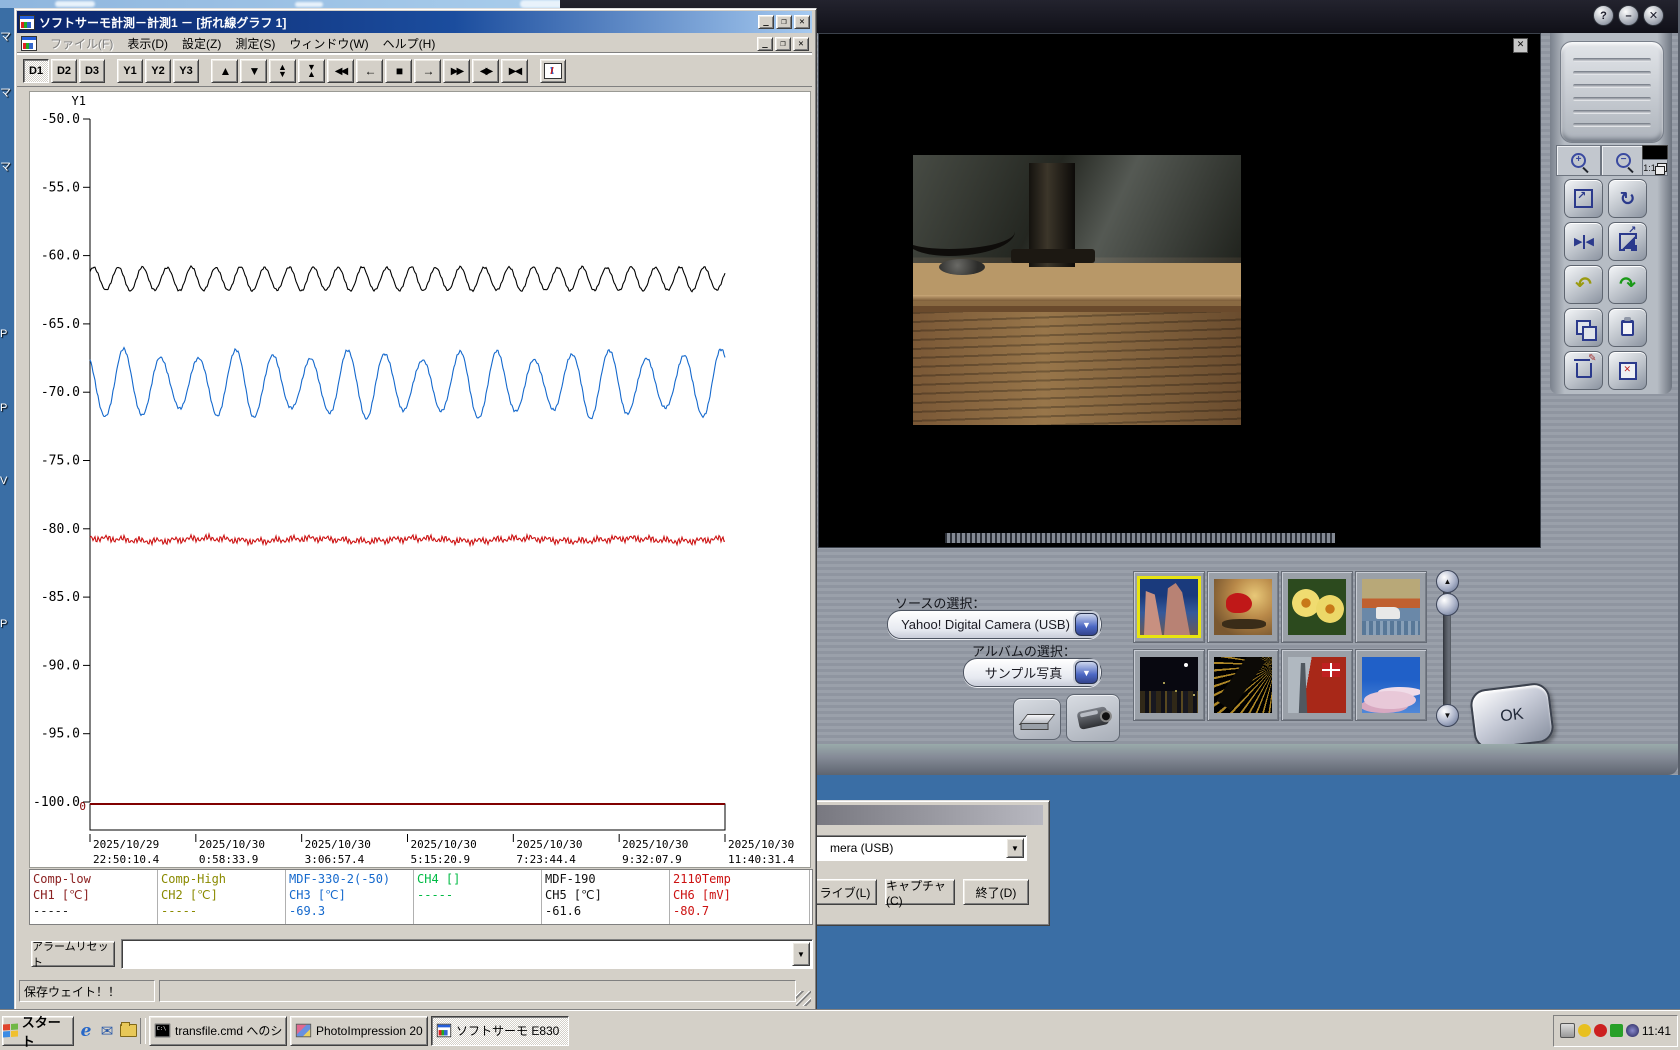 This screenshot has height=1050, width=1680. Describe the element at coordinates (1583, 241) in the screenshot. I see `flip-horizontal-tool-button: ▶ ◀` at that location.